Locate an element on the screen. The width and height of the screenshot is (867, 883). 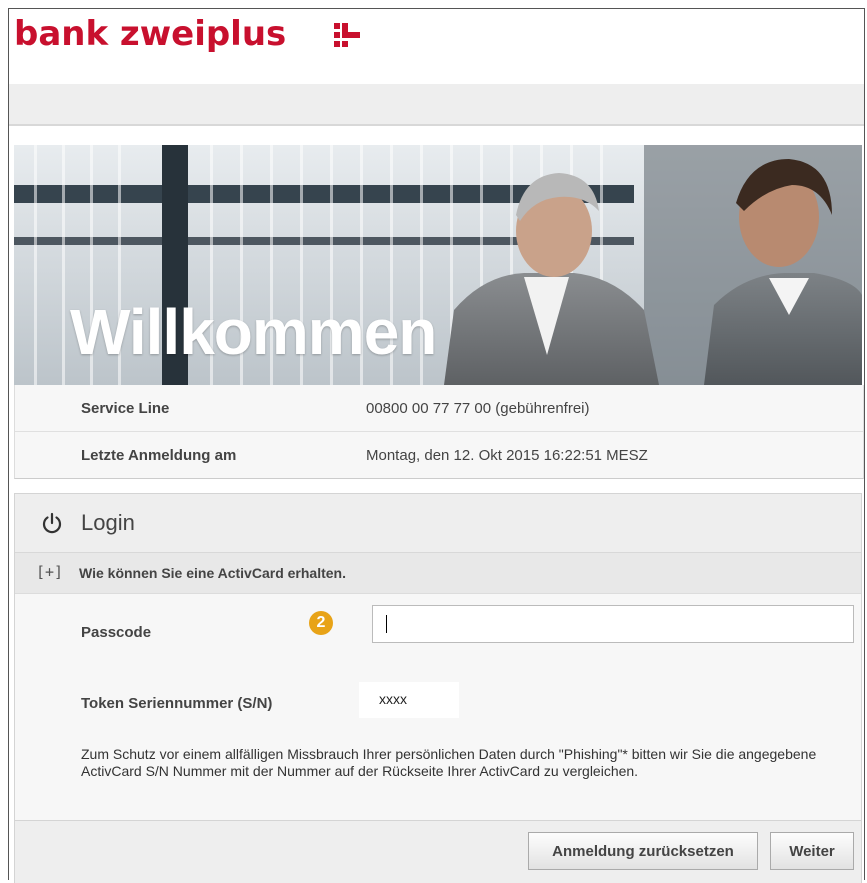
info-label: Letzte Anmeldung am is located at coordinates (159, 455).